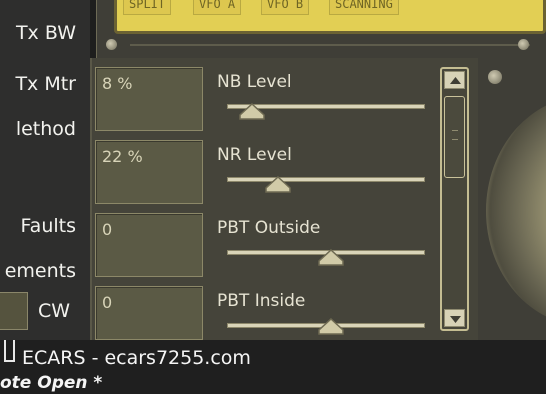  I want to click on label-method: lethod, so click(45, 129).